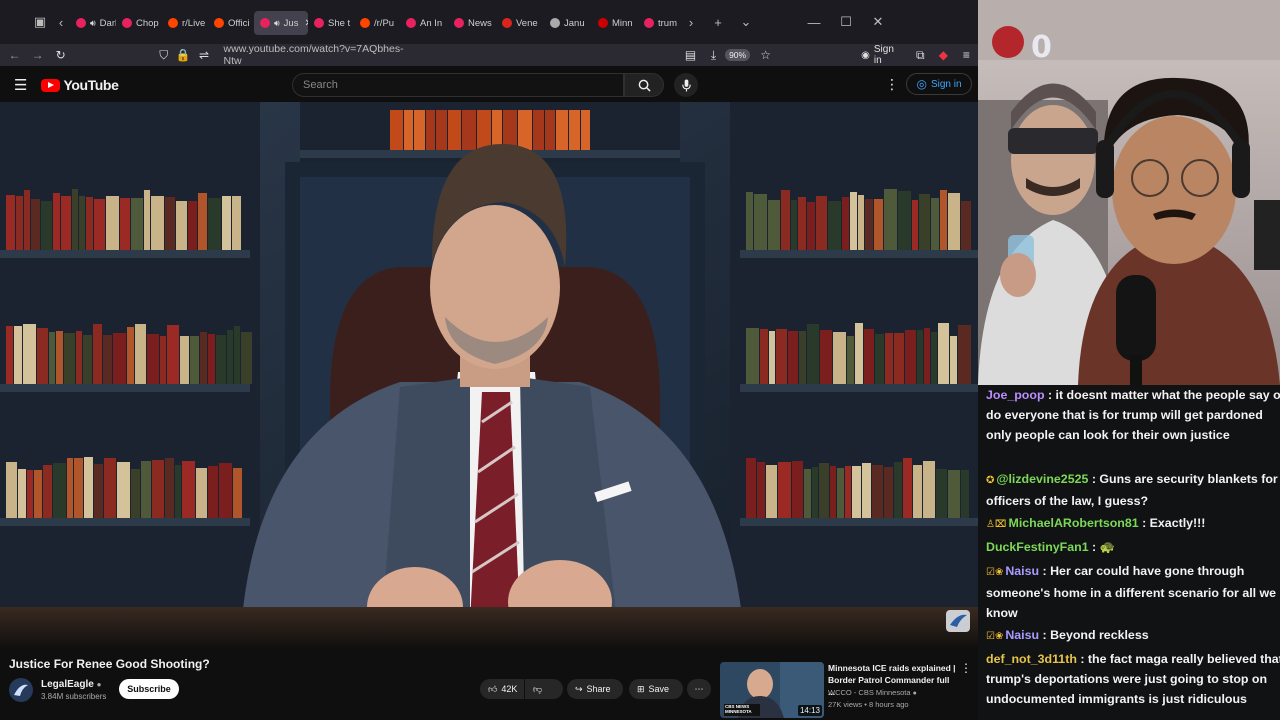 The height and width of the screenshot is (720, 1280). Describe the element at coordinates (738, 55) in the screenshot. I see `zoom-level: 90%` at that location.